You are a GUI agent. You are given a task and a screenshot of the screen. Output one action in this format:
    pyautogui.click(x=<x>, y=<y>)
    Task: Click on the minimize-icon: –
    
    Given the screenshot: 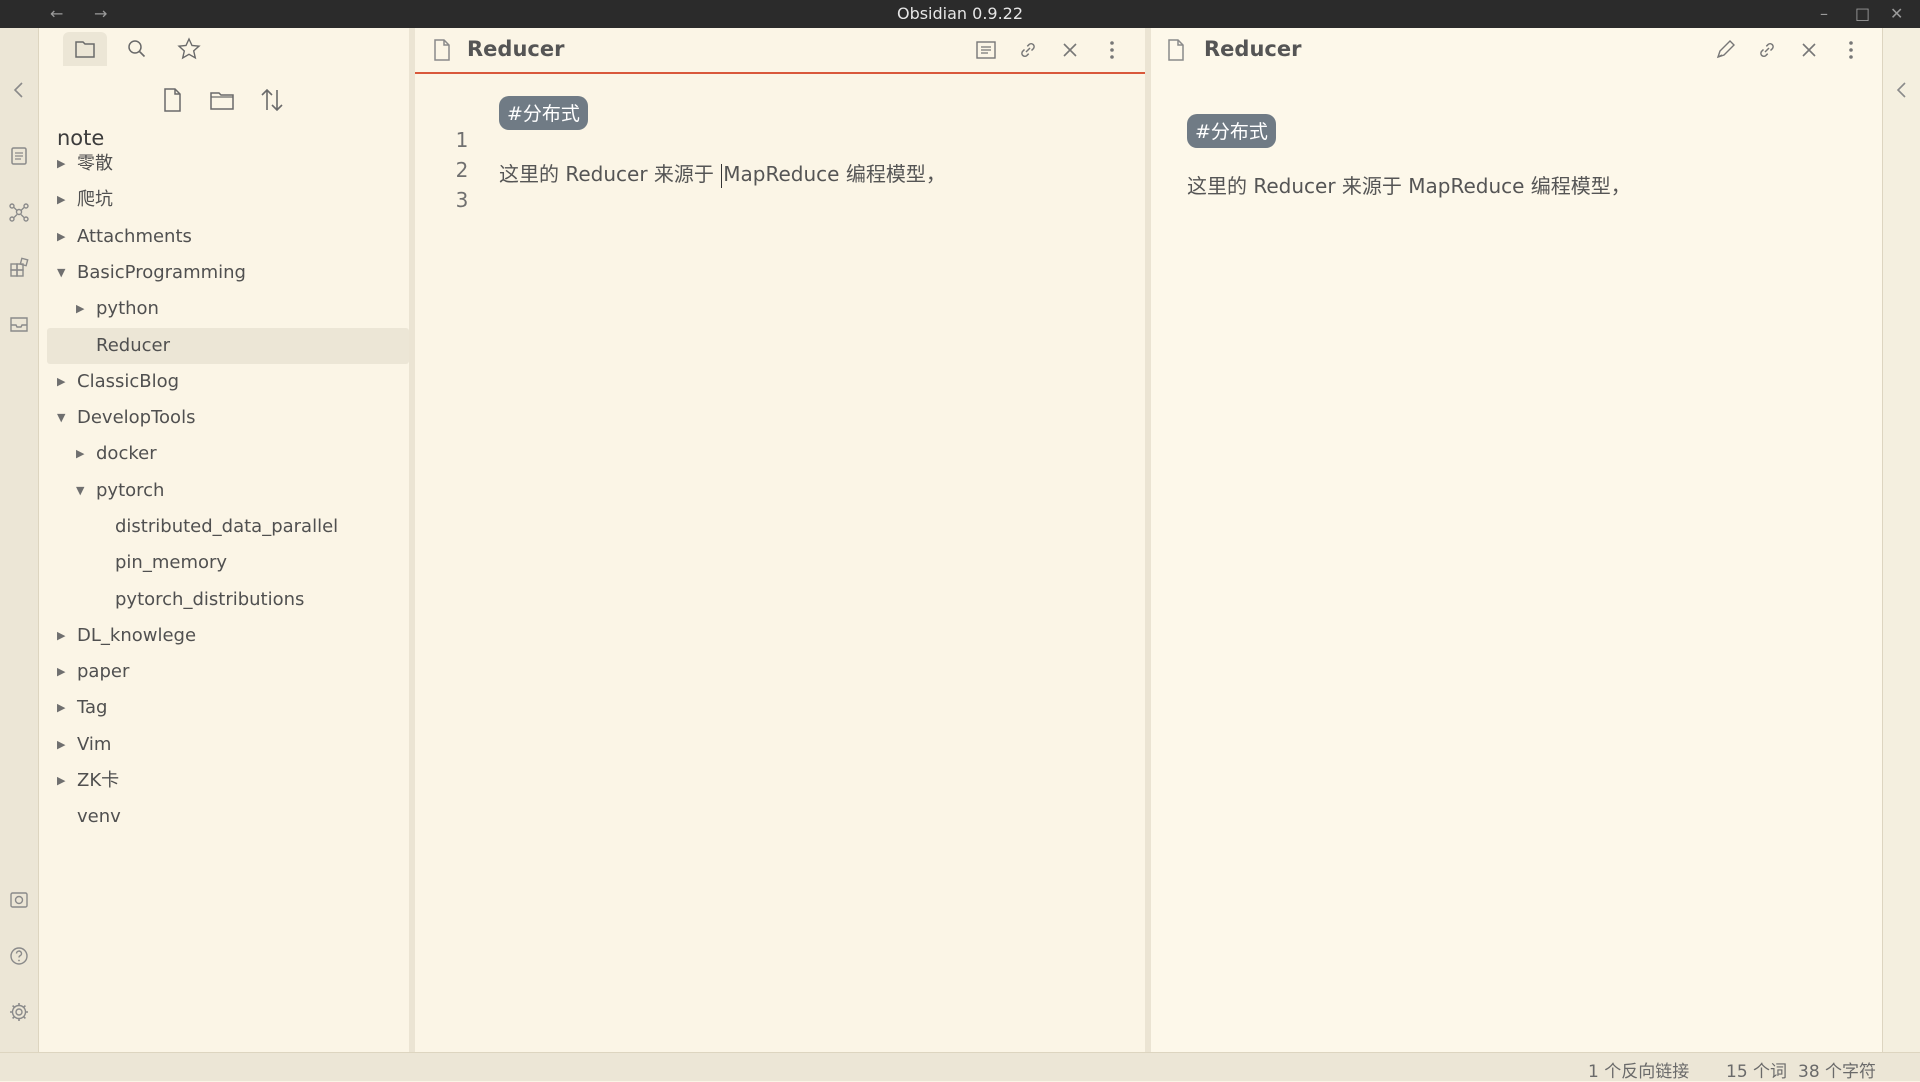 What is the action you would take?
    pyautogui.click(x=1824, y=14)
    